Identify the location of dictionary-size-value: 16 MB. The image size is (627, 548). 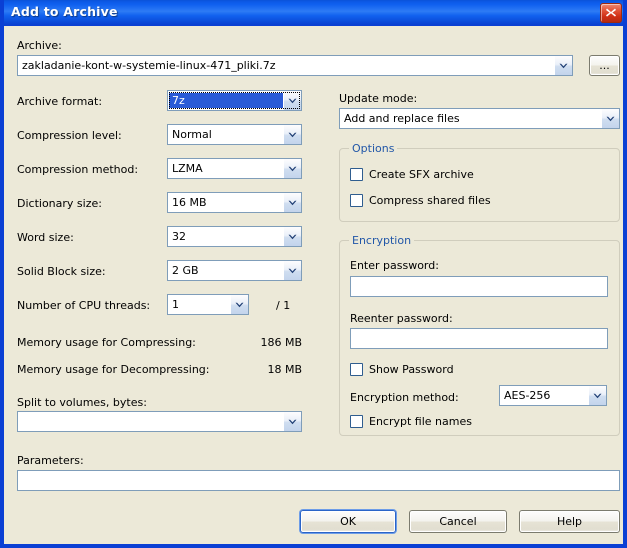
(189, 202).